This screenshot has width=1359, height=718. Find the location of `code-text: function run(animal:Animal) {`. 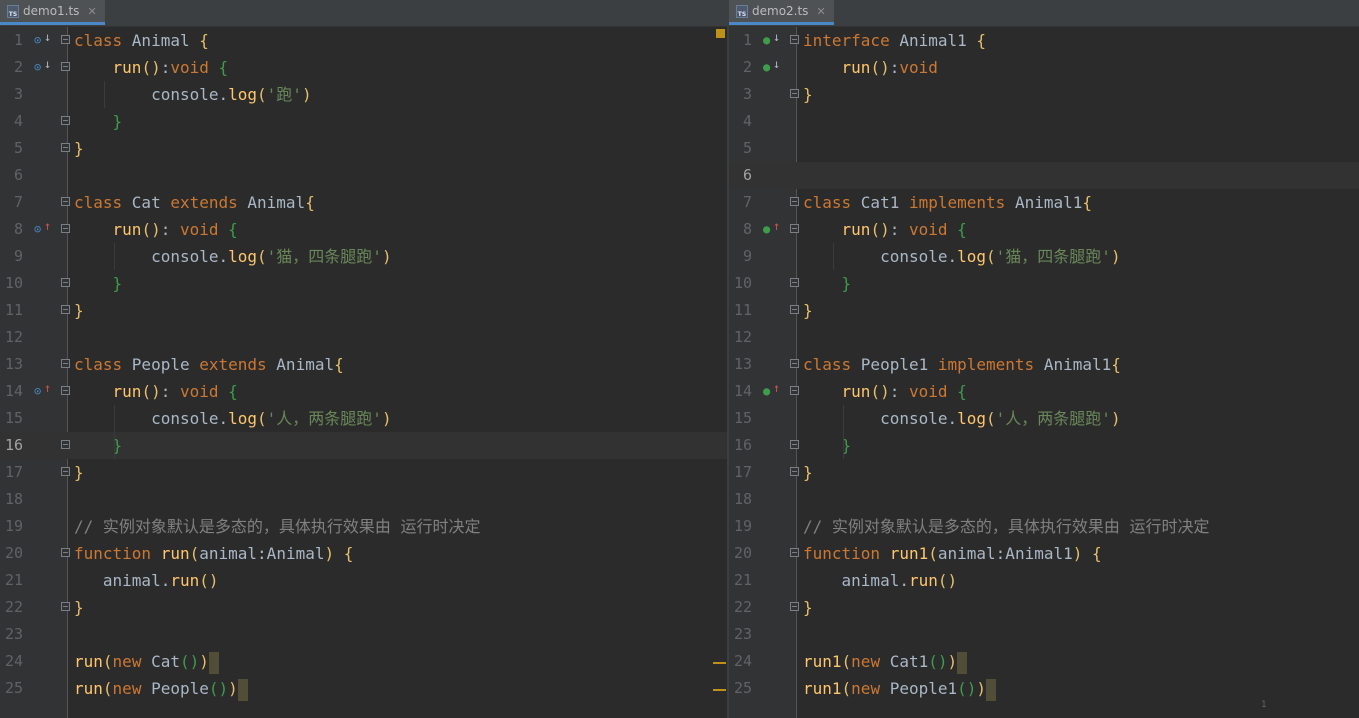

code-text: function run(animal:Animal) { is located at coordinates (400, 553).